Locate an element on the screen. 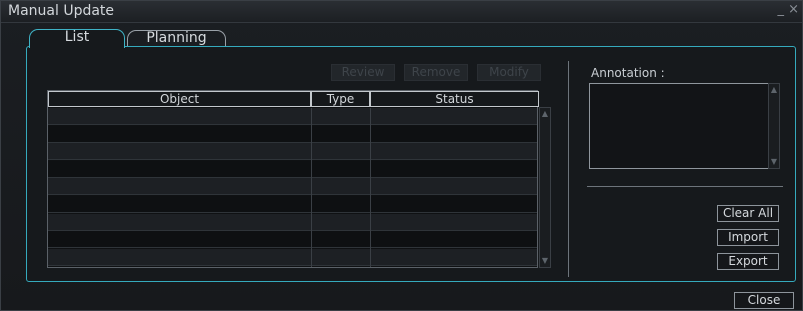 The image size is (803, 311). annotation-scrollbar: ▲ ▼ is located at coordinates (774, 126).